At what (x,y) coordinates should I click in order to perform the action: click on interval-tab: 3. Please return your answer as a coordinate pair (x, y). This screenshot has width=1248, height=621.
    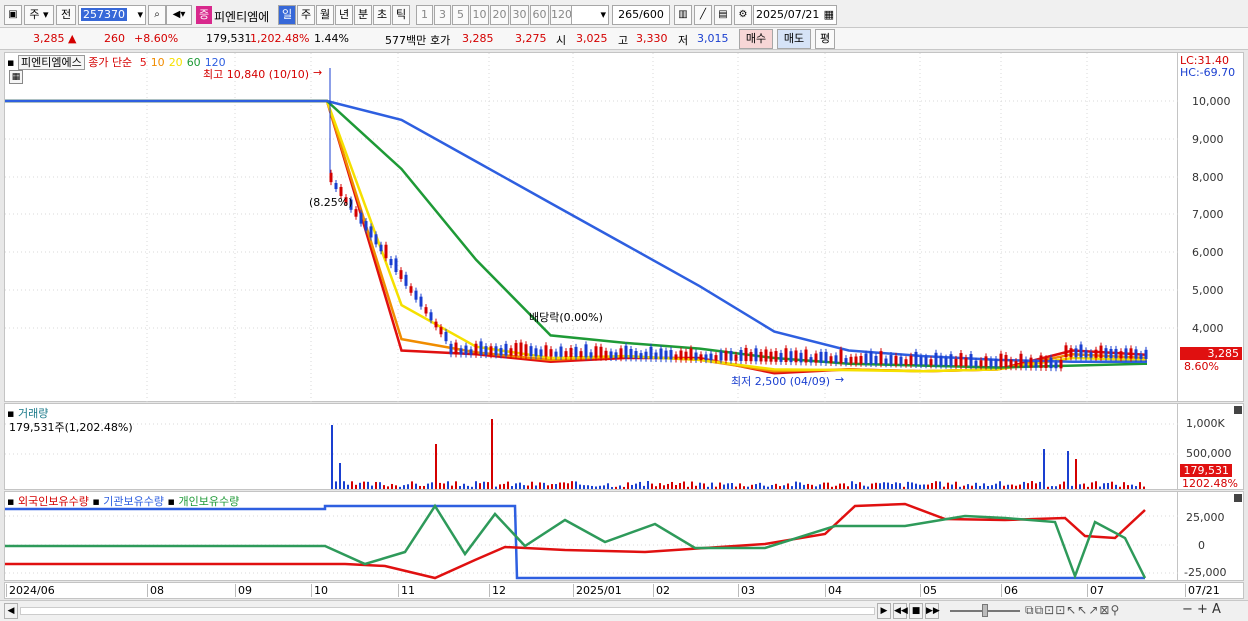
    Looking at the image, I should click on (442, 15).